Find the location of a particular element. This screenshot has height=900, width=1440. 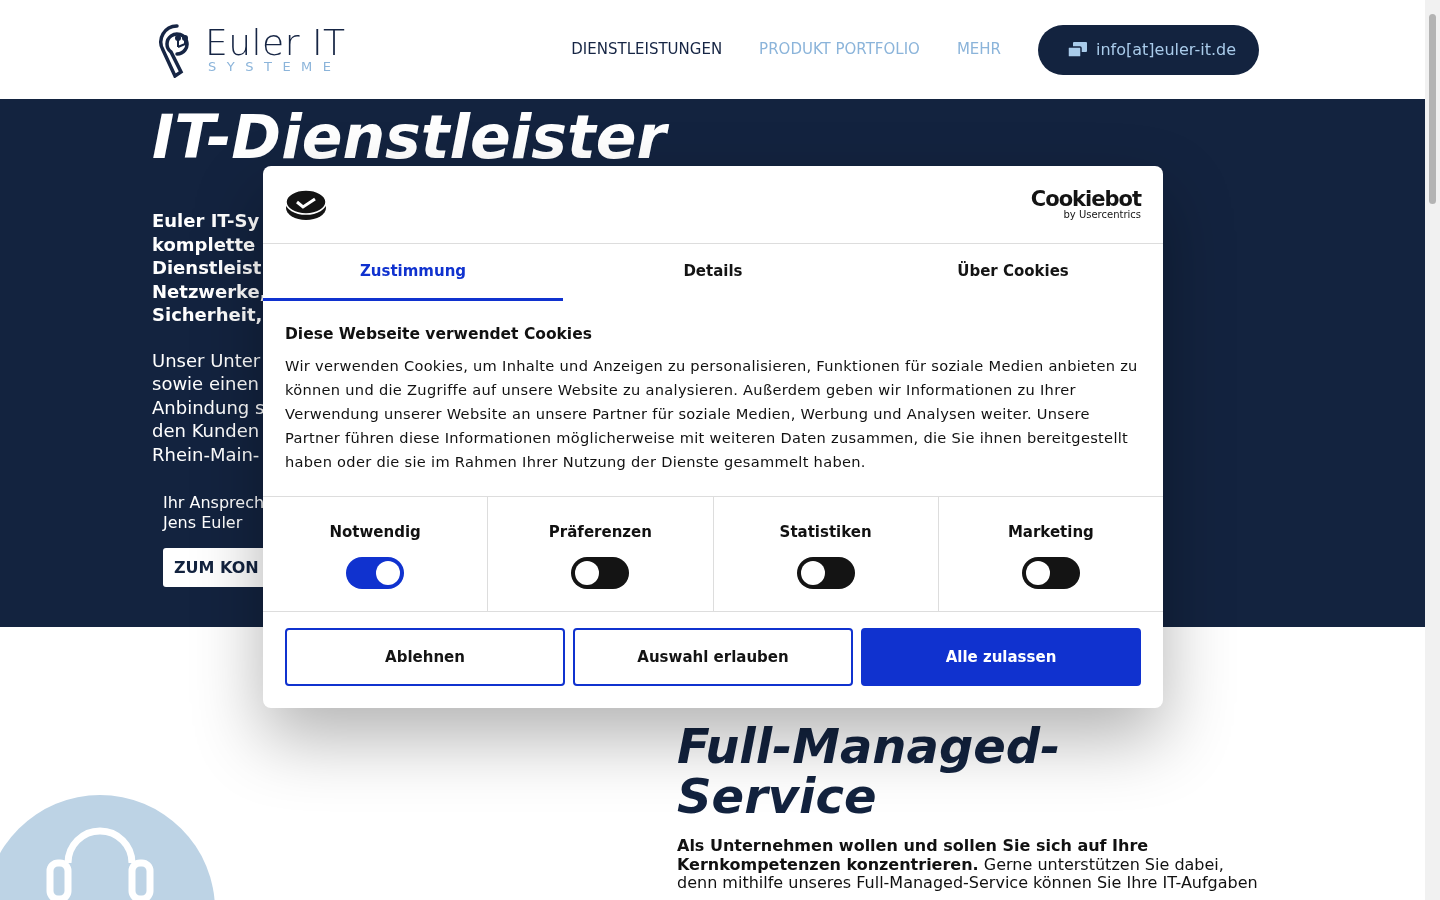

logo-tagline: SYSTEME is located at coordinates (275, 66).